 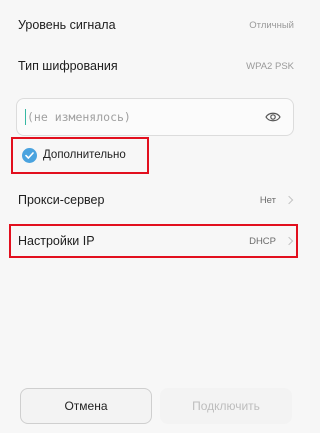 I want to click on ip-settings-value: DHCP, so click(x=262, y=241).